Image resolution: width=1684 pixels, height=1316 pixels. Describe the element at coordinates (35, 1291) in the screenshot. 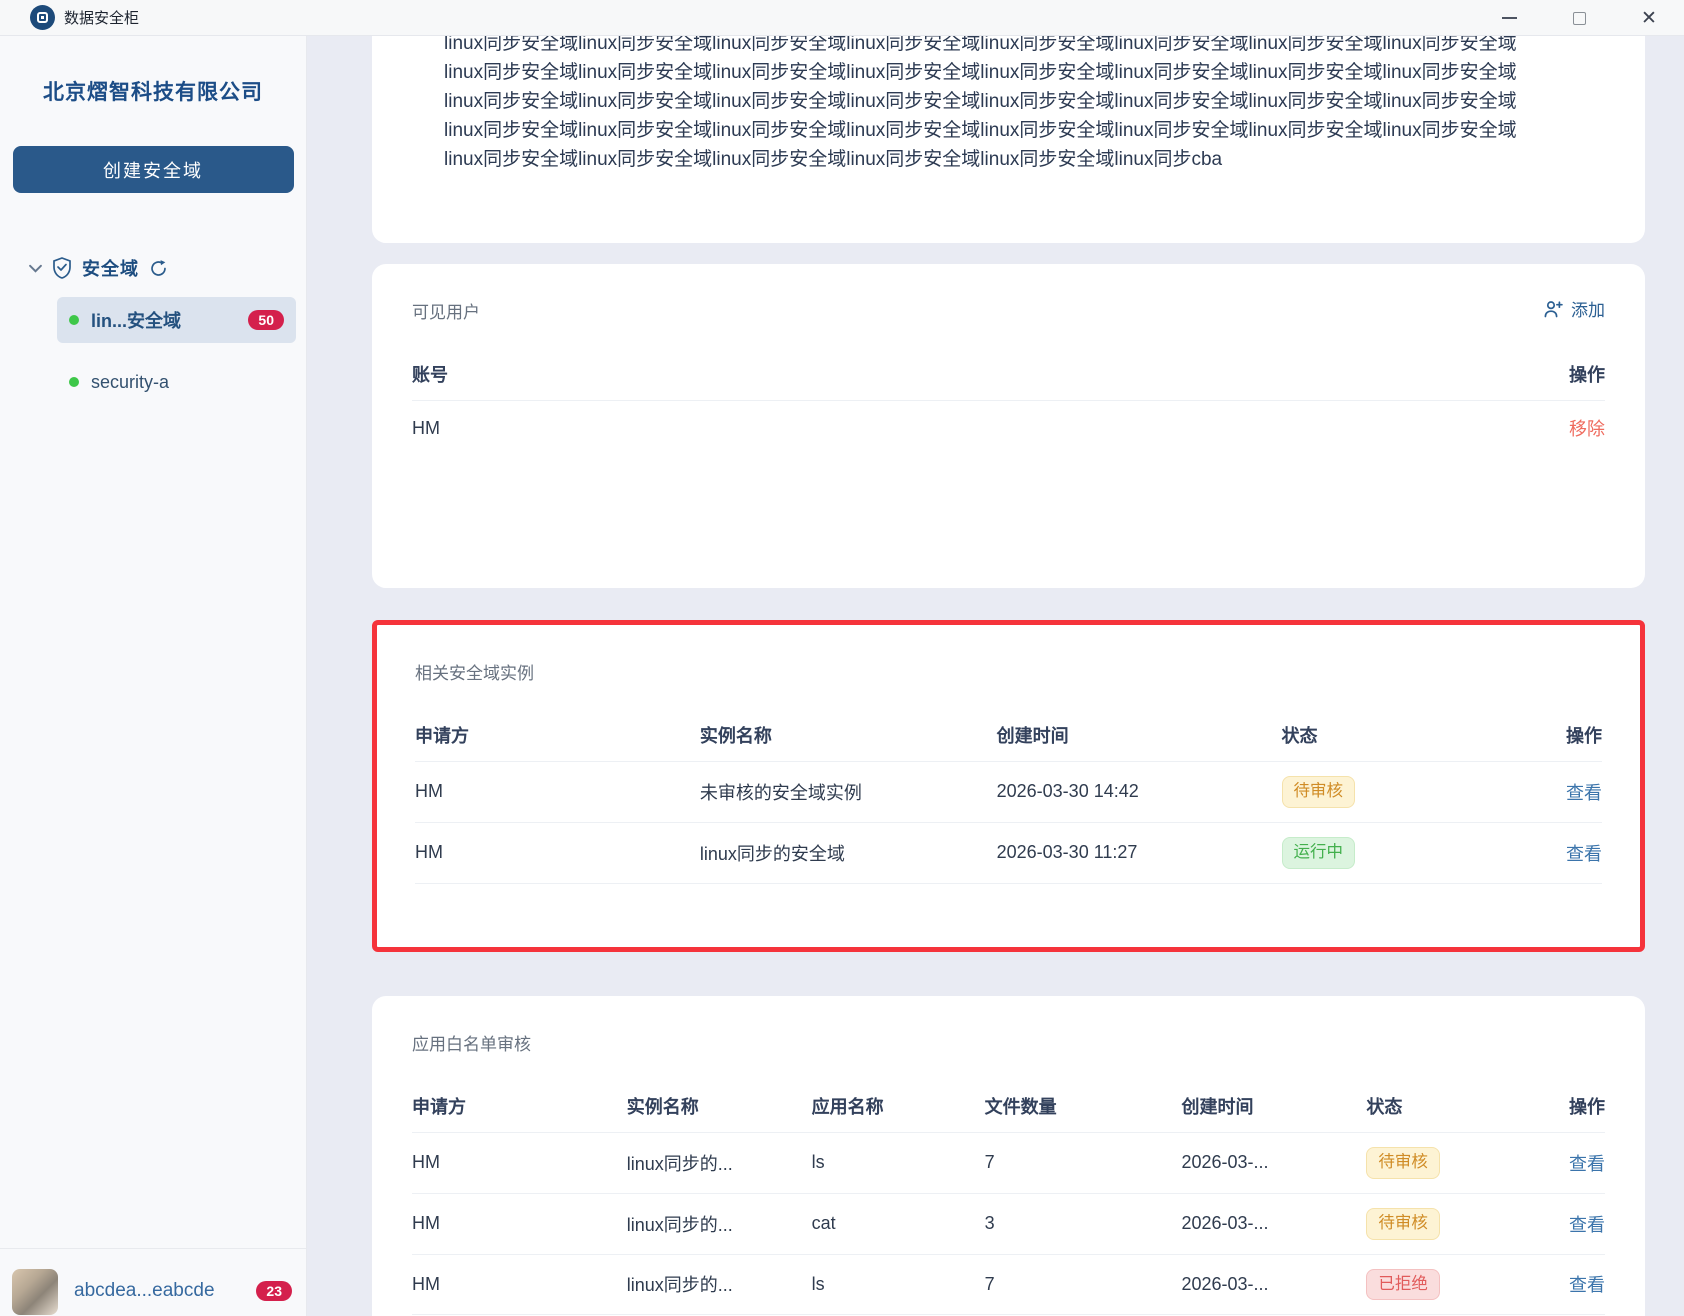

I see `user-avatar` at that location.